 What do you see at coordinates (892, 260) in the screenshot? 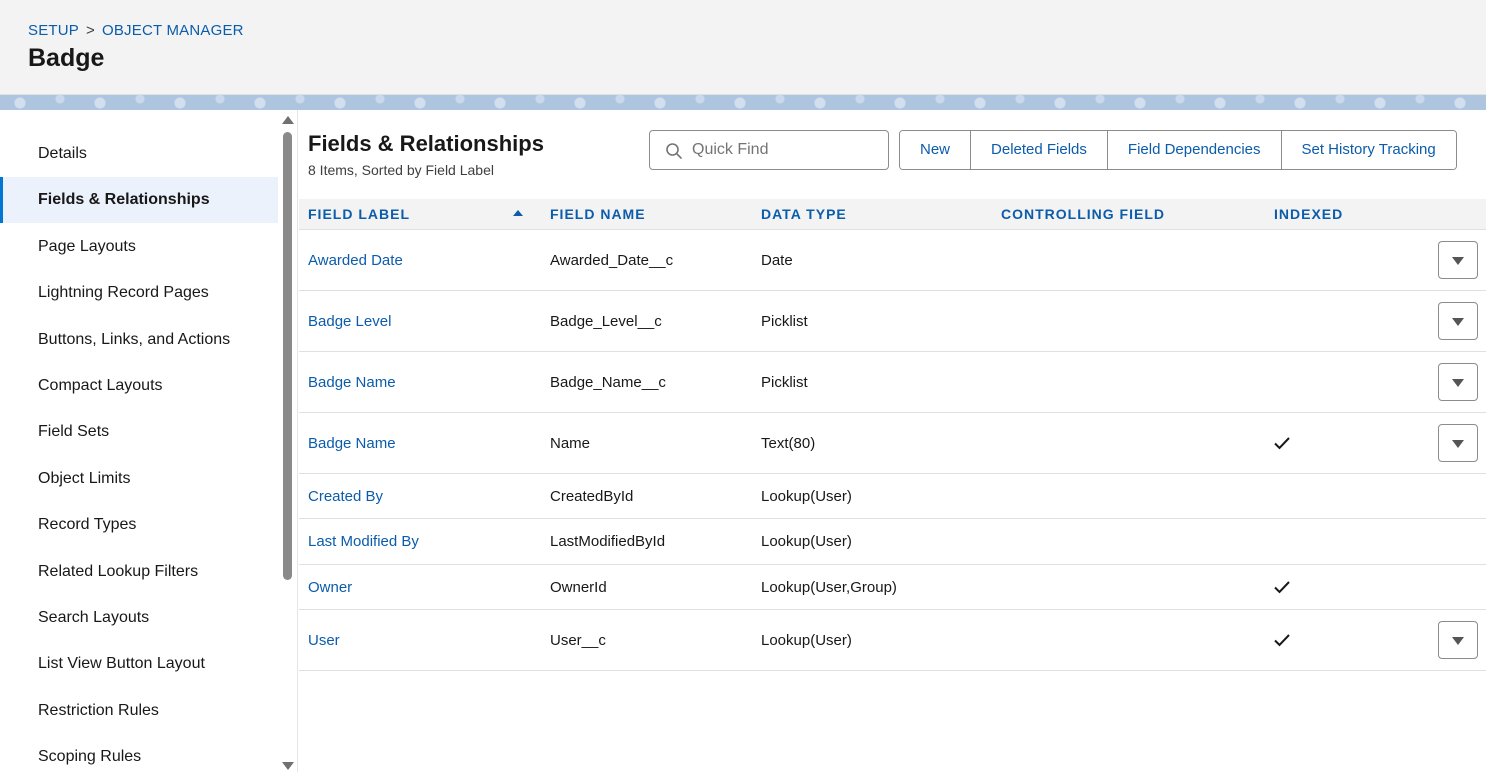
I see `table-row: Awarded Date Awarded_Date__c Date` at bounding box center [892, 260].